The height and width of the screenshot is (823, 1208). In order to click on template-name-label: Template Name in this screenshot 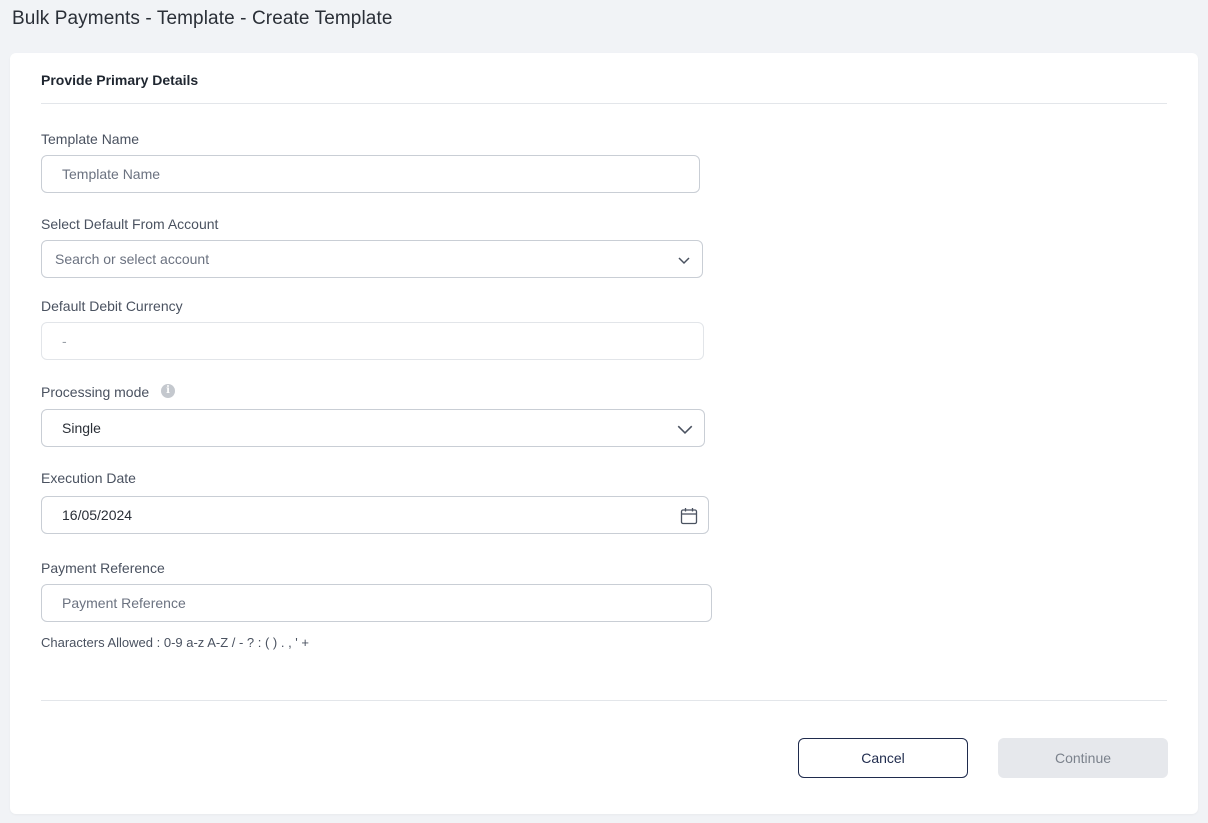, I will do `click(90, 139)`.